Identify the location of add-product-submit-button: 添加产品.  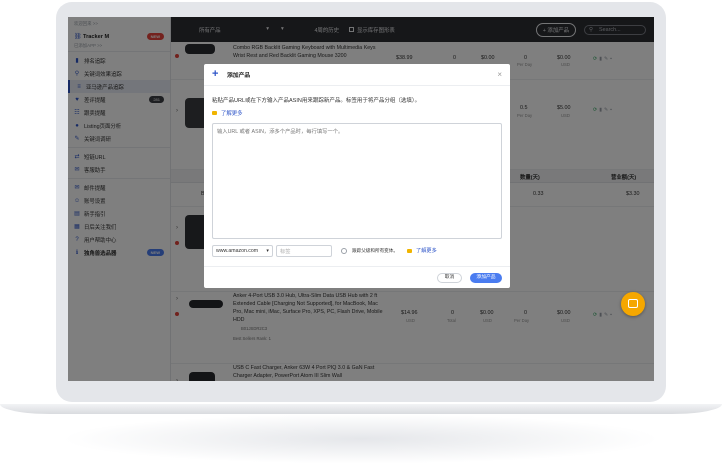
(486, 278).